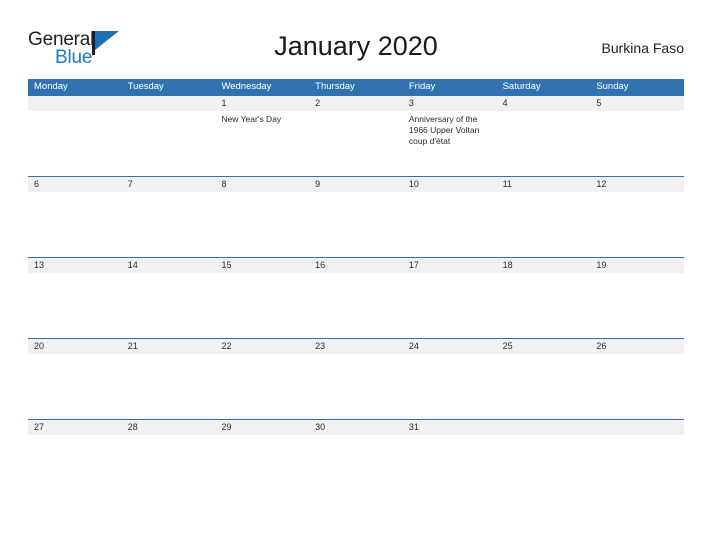  I want to click on weekday-header-tuesday: Tuesday, so click(145, 86).